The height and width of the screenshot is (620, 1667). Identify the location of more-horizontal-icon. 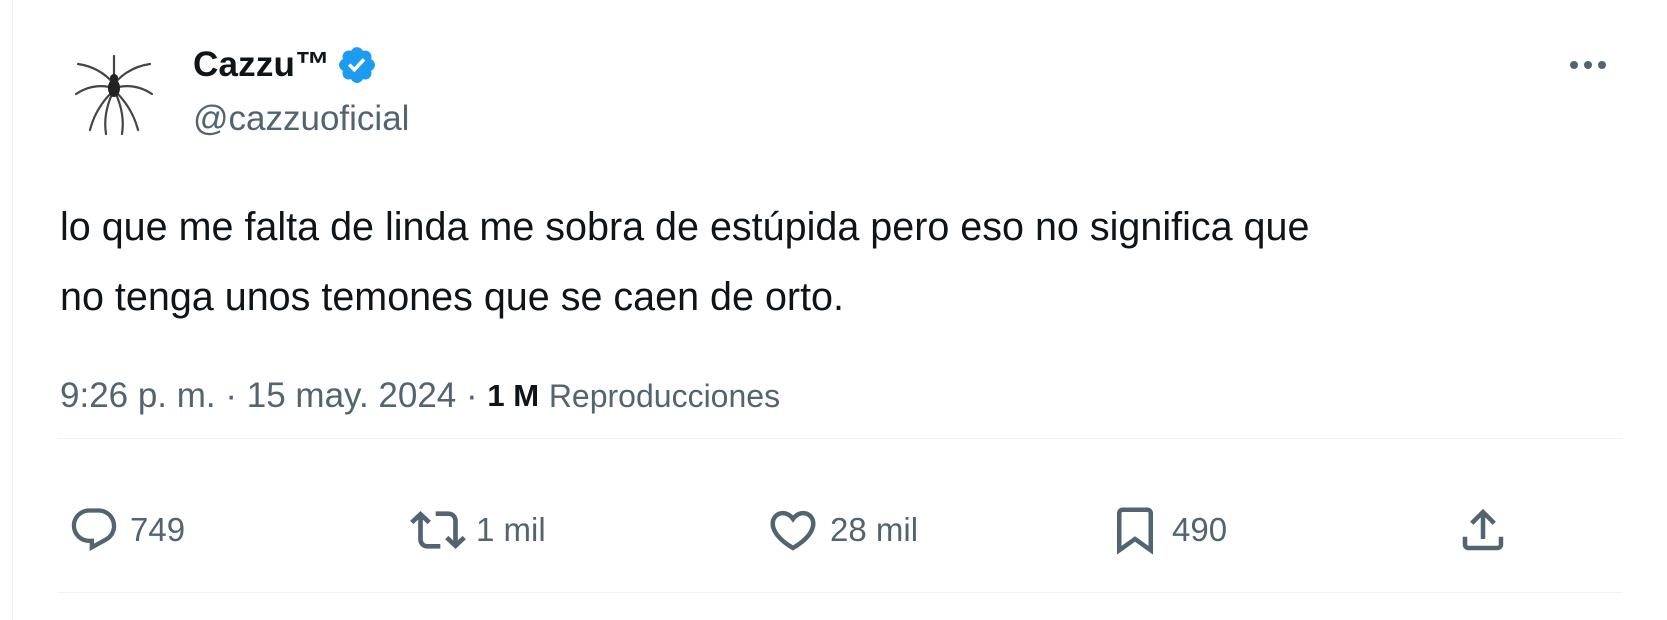
(1588, 65).